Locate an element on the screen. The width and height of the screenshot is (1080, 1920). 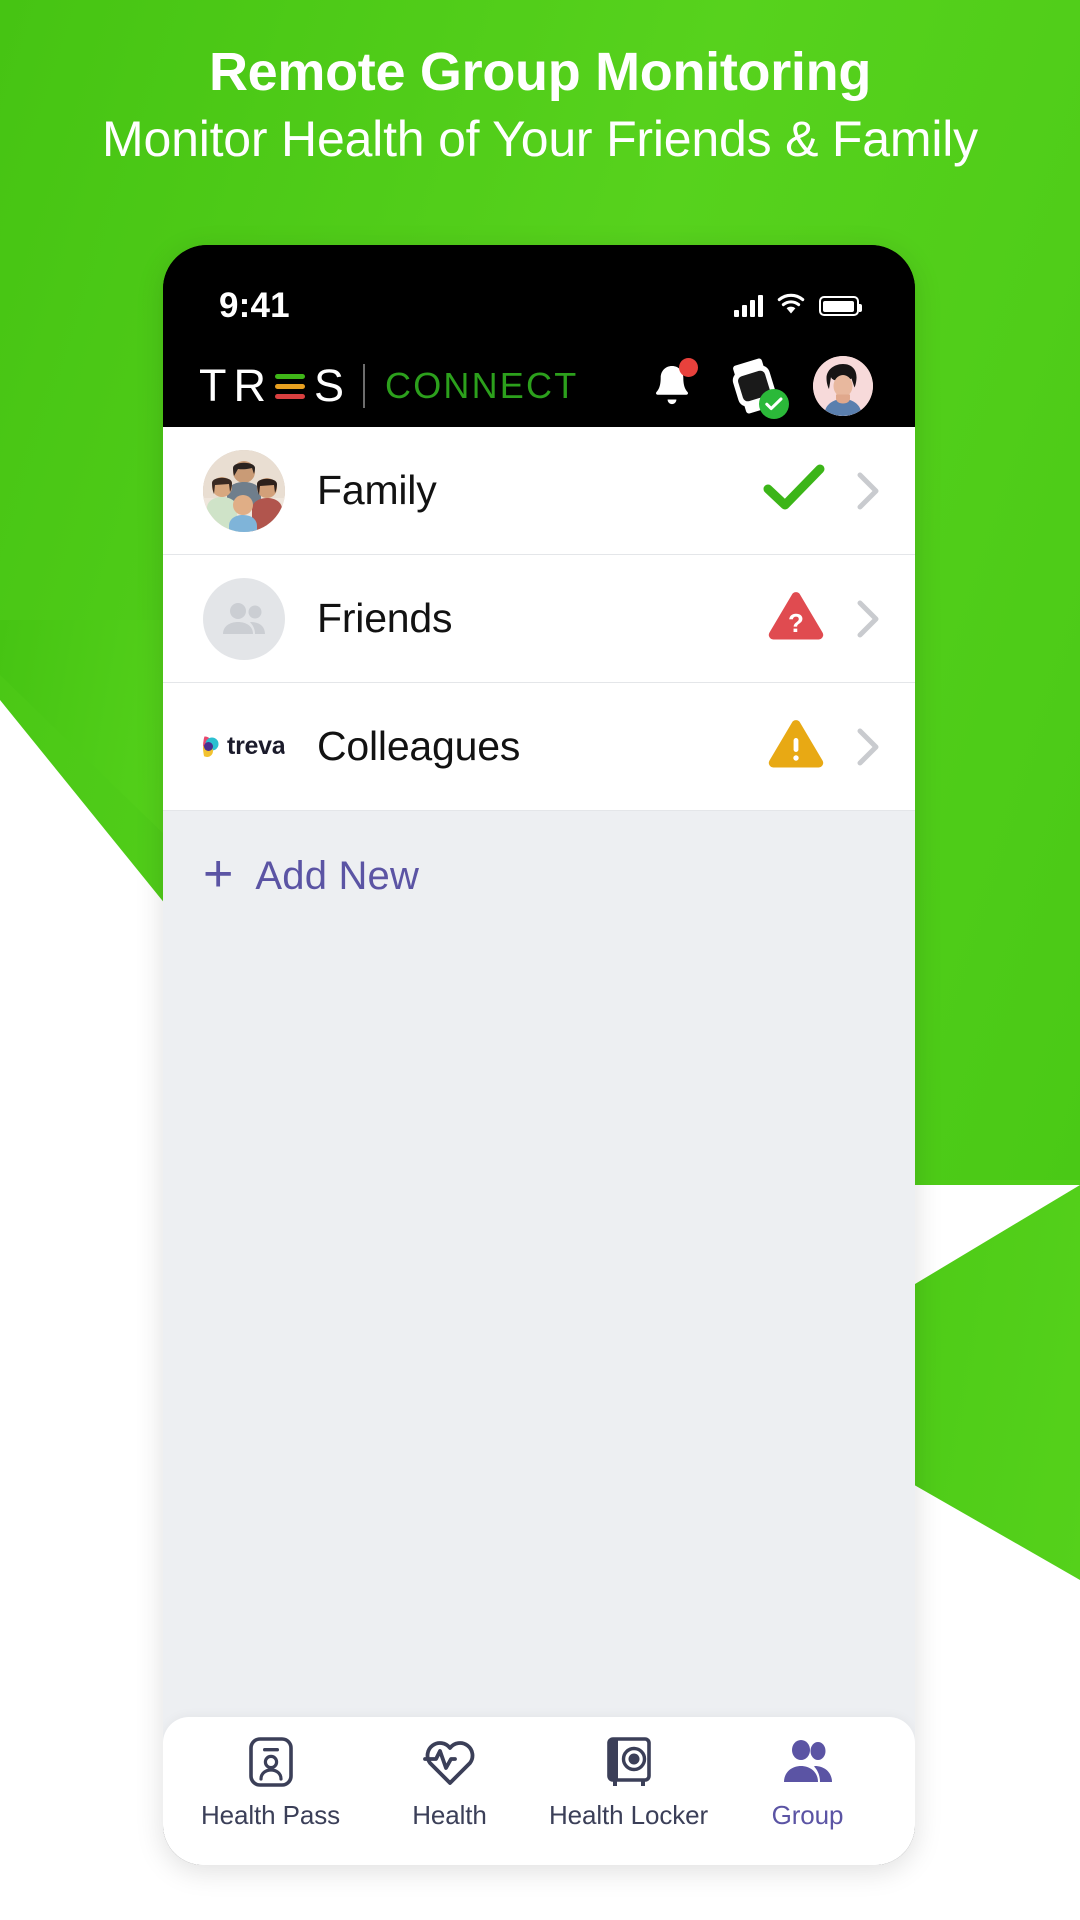
treva-logo: treva. is located at coordinates (244, 746).